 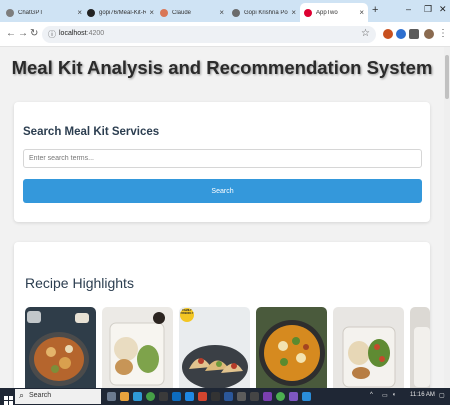 What do you see at coordinates (447, 217) in the screenshot?
I see `page-scrollbar` at bounding box center [447, 217].